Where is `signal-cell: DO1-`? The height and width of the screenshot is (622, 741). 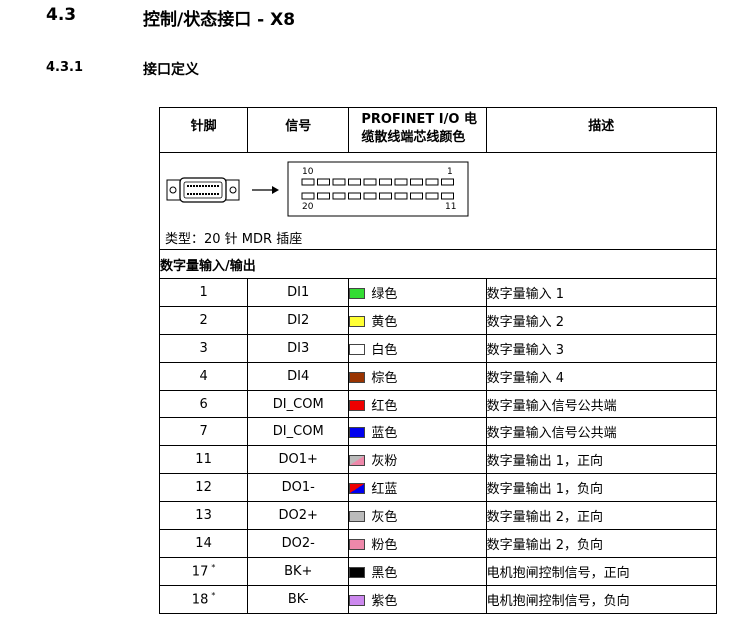 signal-cell: DO1- is located at coordinates (298, 488).